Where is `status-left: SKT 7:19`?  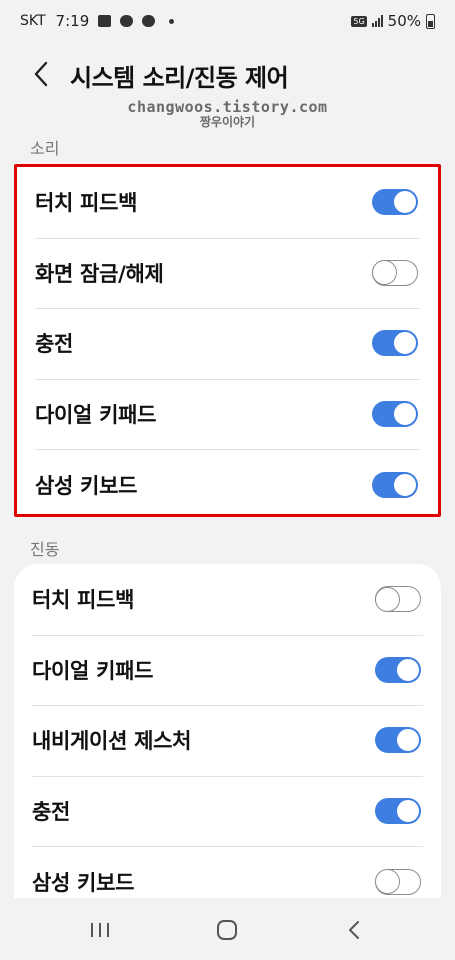
status-left: SKT 7:19 is located at coordinates (97, 21).